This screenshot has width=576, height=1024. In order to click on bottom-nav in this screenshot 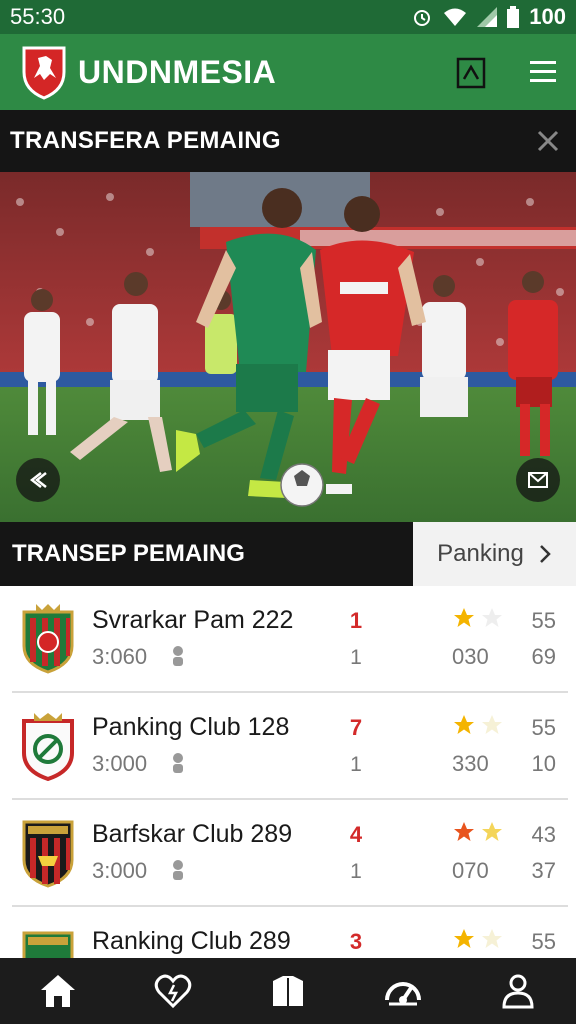, I will do `click(288, 991)`.